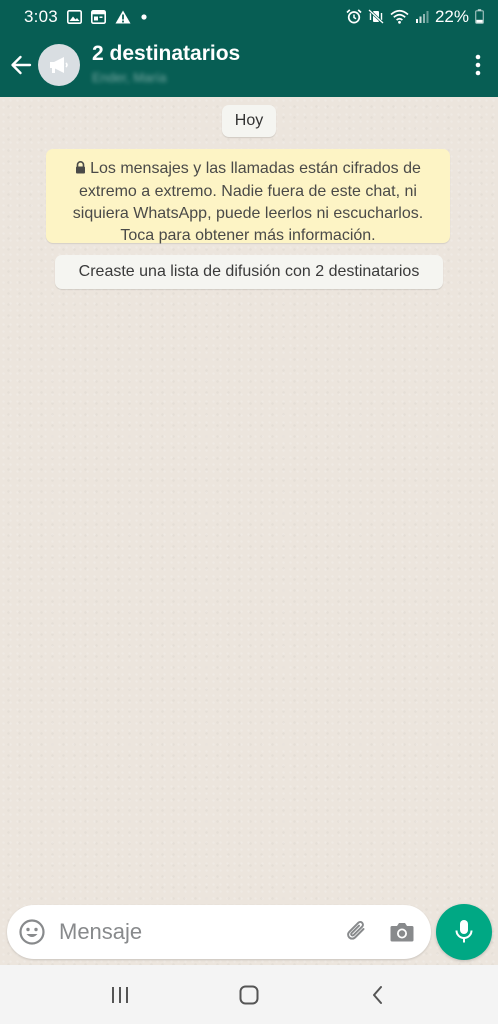 This screenshot has height=1024, width=498. I want to click on status-right: 22%, so click(415, 17).